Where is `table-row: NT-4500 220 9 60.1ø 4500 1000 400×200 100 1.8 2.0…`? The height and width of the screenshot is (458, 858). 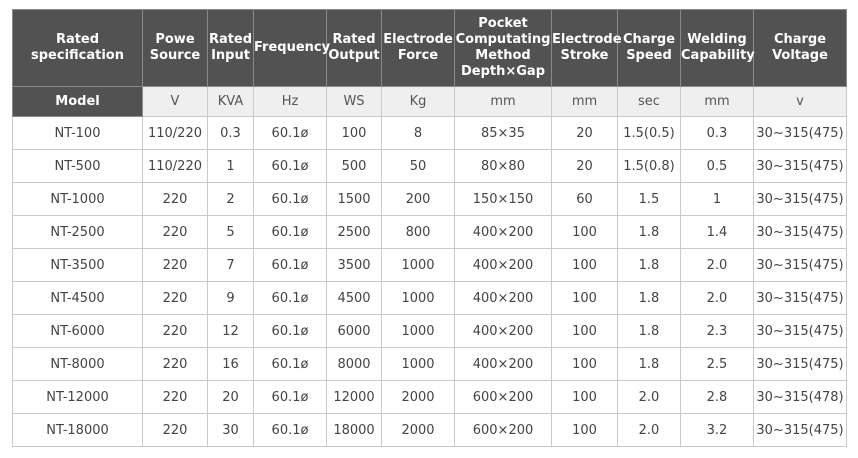
table-row: NT-4500 220 9 60.1ø 4500 1000 400×200 100 1.8 2.0… is located at coordinates (429, 298).